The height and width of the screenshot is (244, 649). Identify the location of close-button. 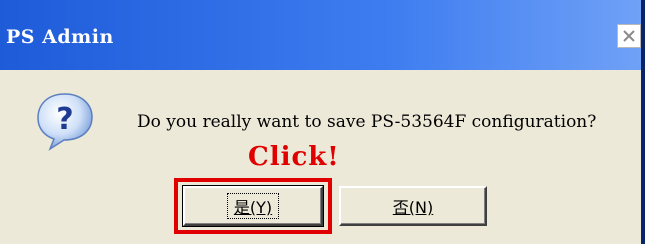
(629, 36).